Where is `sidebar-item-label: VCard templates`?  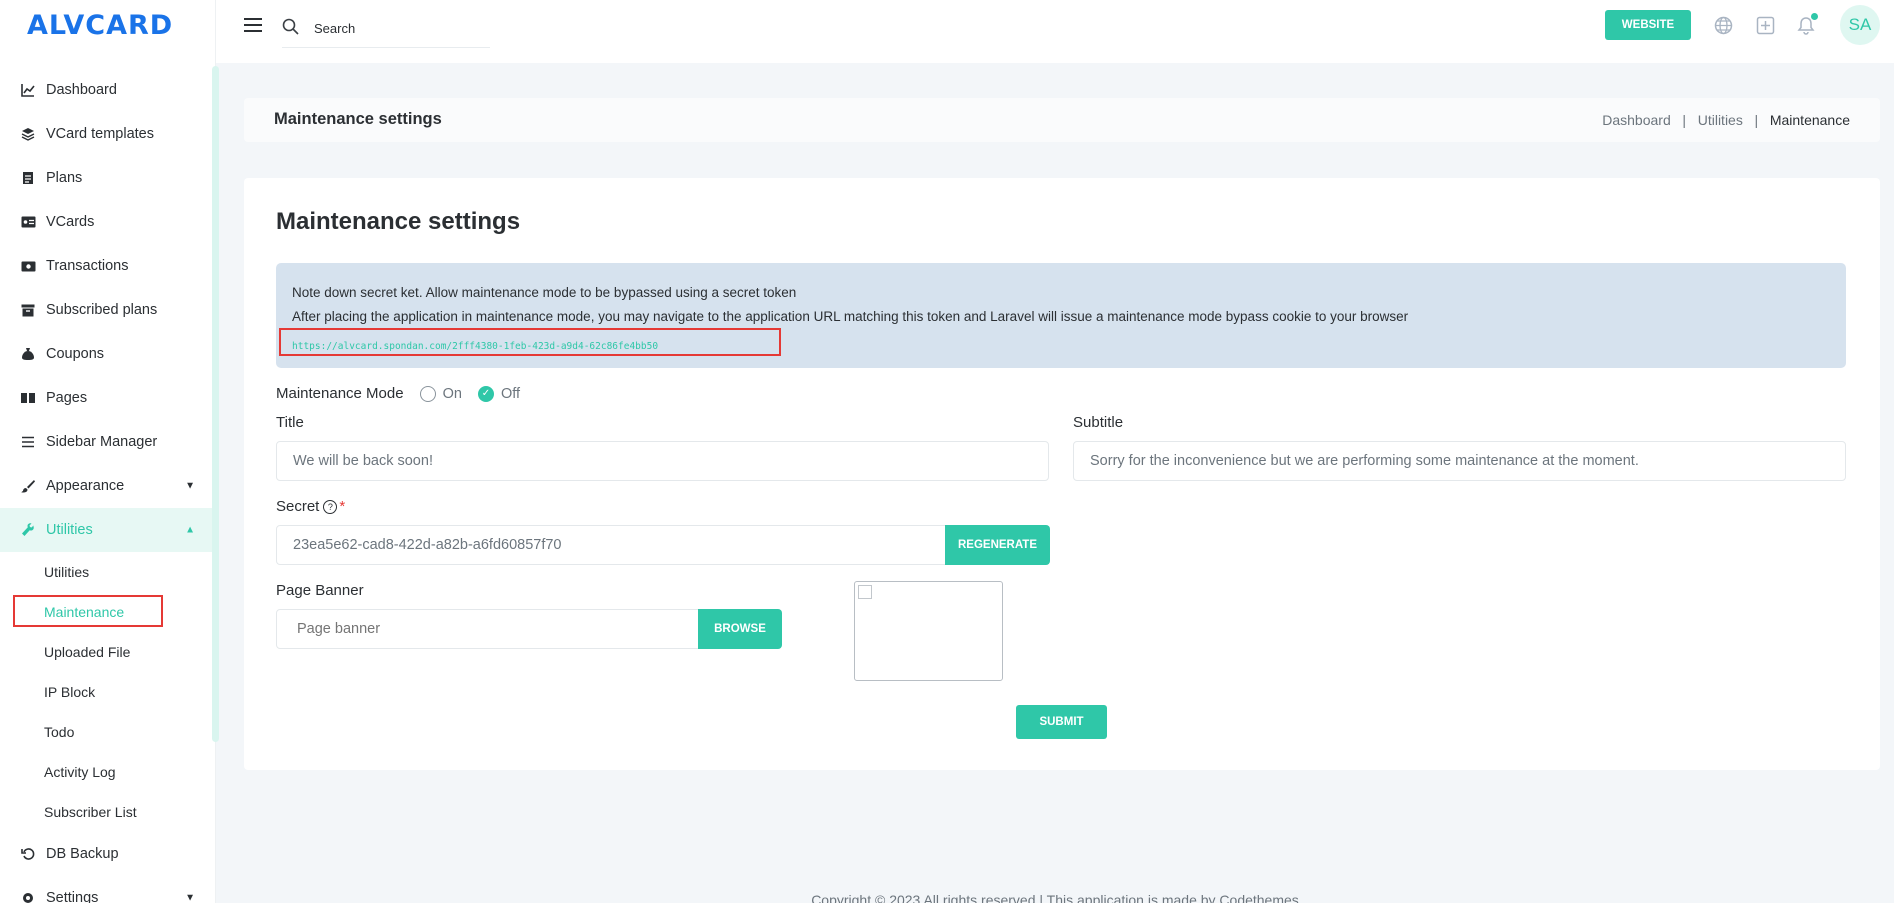 sidebar-item-label: VCard templates is located at coordinates (100, 134).